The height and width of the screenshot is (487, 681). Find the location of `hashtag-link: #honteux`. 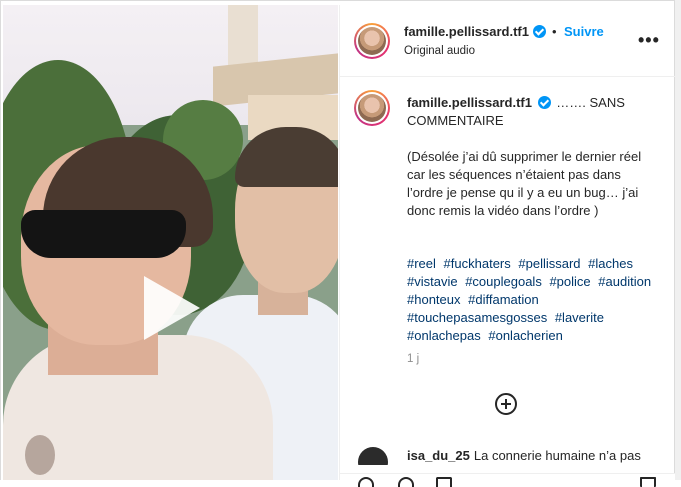

hashtag-link: #honteux is located at coordinates (434, 299).